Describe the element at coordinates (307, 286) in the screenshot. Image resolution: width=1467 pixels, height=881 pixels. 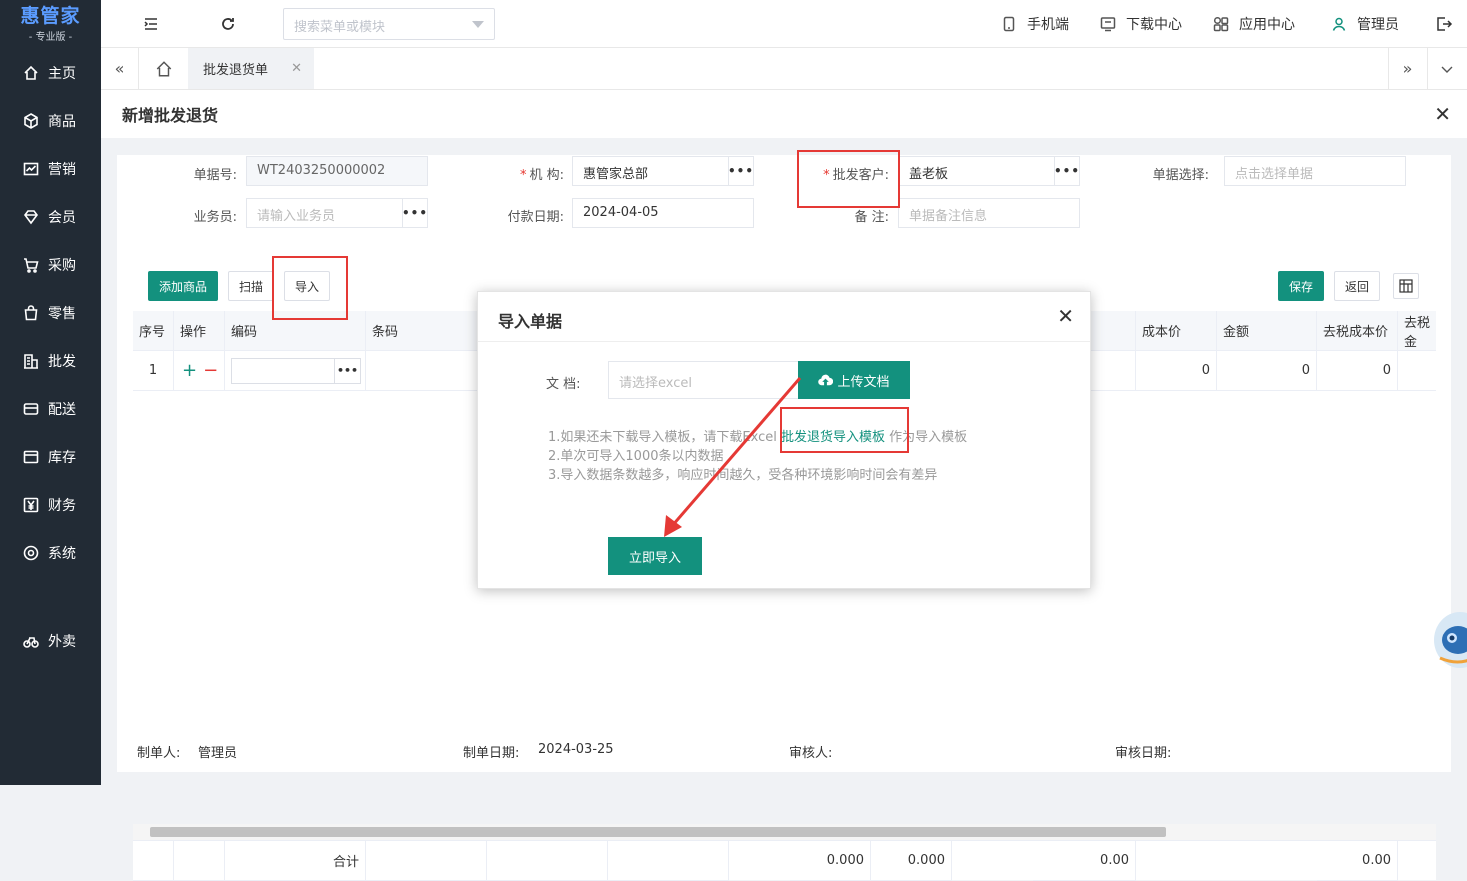
I see `import-button: 导入` at that location.